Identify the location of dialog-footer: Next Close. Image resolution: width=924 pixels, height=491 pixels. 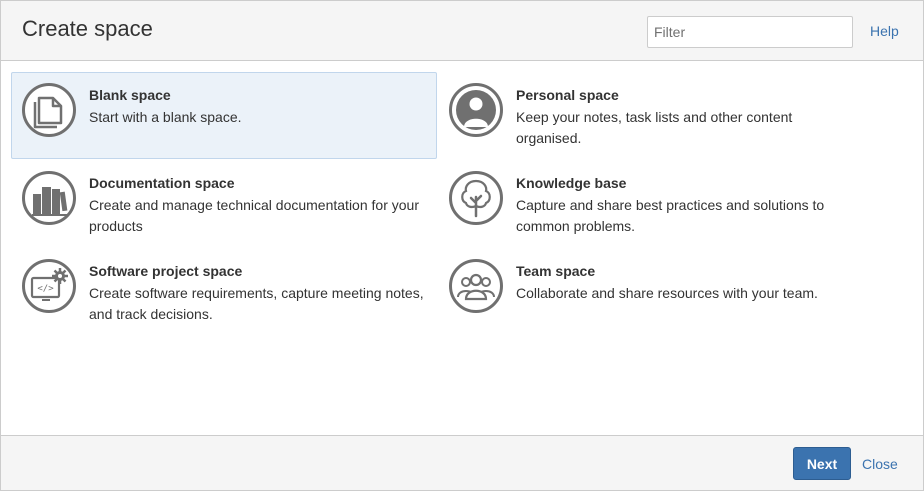
(462, 462).